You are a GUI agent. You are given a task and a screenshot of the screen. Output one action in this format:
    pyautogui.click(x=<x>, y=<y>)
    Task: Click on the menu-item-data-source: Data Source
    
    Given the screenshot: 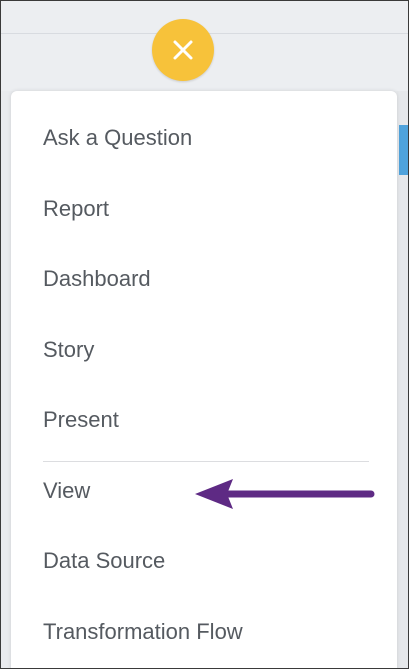 What is the action you would take?
    pyautogui.click(x=104, y=561)
    